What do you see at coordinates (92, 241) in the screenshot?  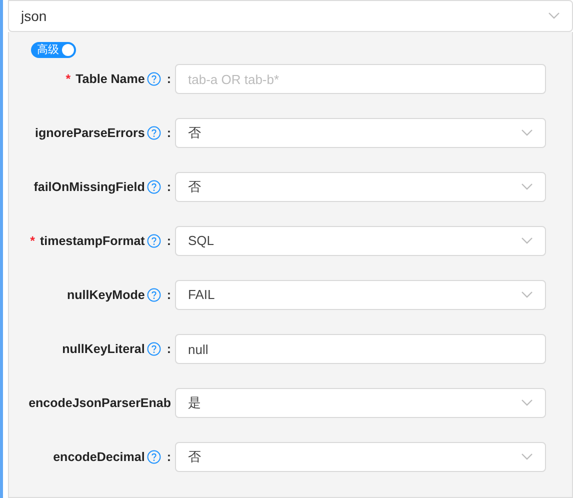 I see `field-label: timestampFormat` at bounding box center [92, 241].